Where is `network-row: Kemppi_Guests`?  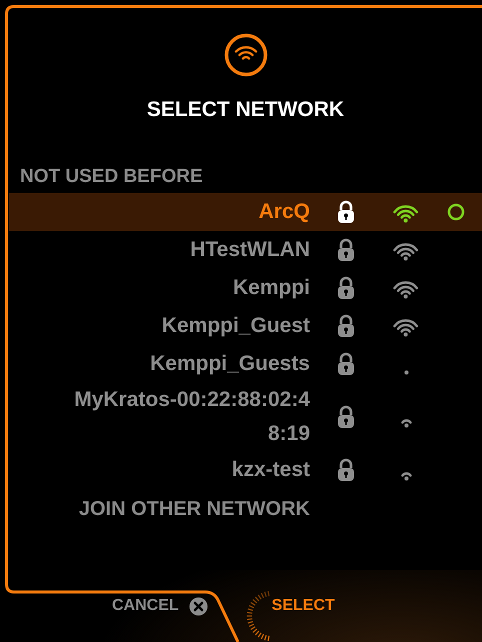
network-row: Kemppi_Guests is located at coordinates (245, 364).